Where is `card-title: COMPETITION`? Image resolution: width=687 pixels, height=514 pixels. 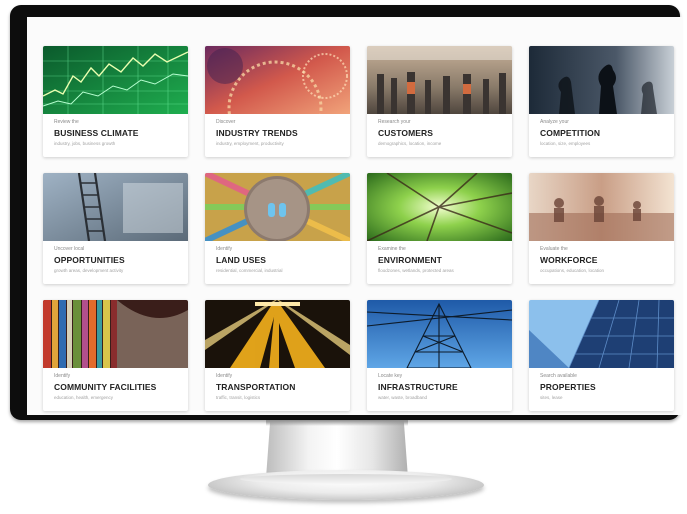
card-title: COMPETITION is located at coordinates (570, 133).